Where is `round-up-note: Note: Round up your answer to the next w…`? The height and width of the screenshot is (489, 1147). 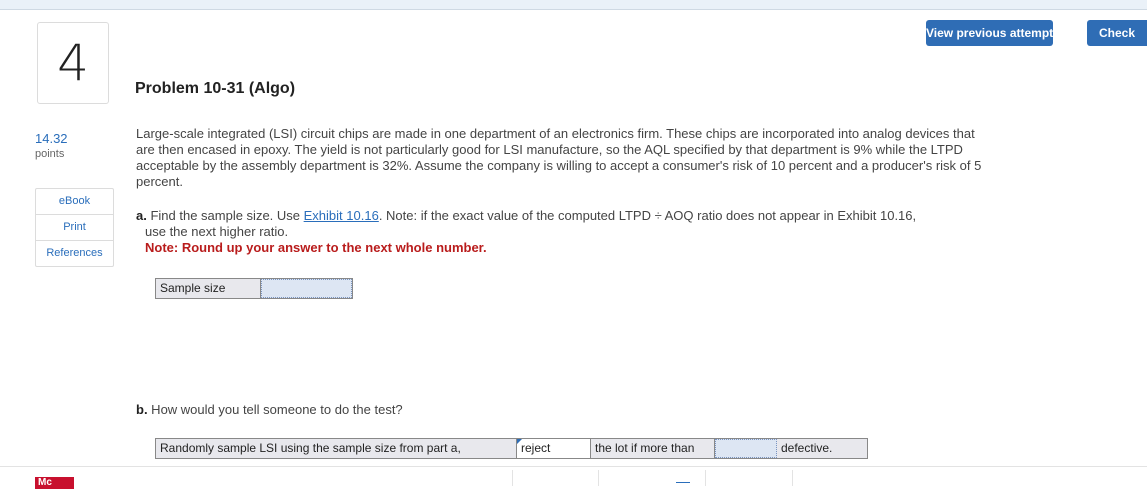 round-up-note: Note: Round up your answer to the next w… is located at coordinates (316, 247).